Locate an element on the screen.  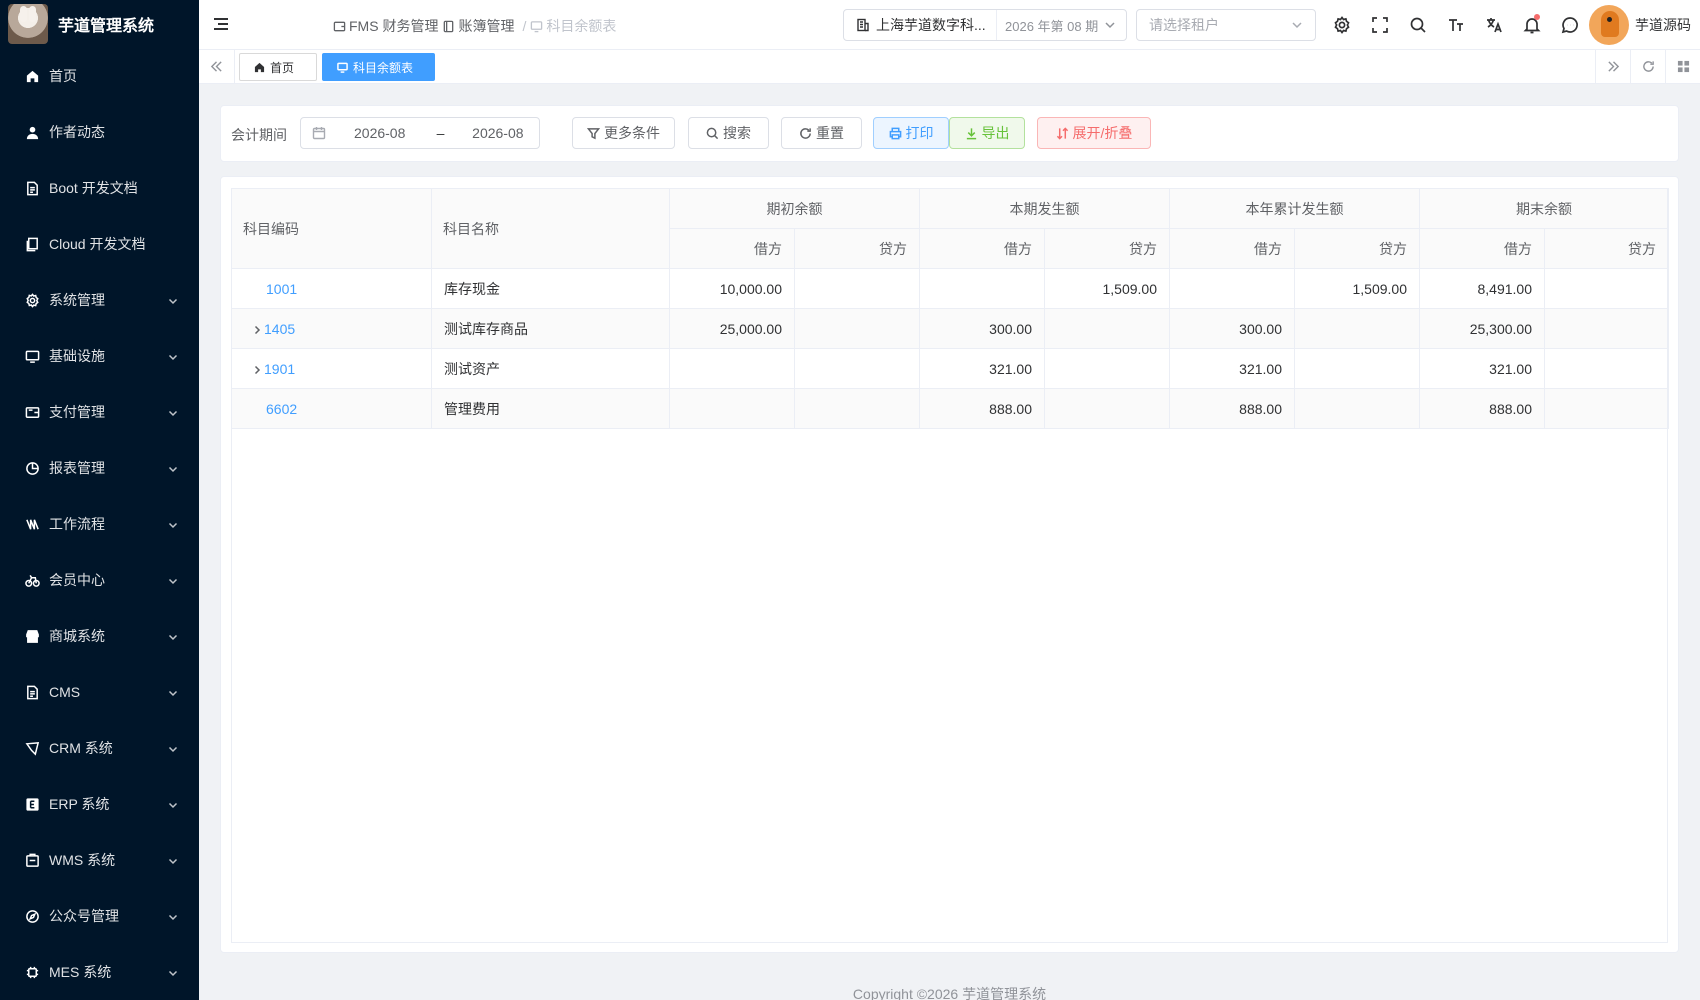
sidebar-item: ERP 系统 is located at coordinates (99, 804).